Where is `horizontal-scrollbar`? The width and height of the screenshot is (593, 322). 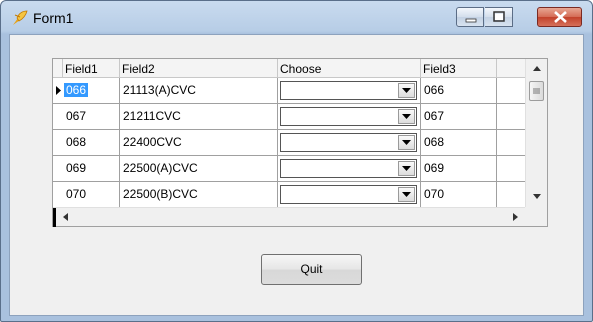 horizontal-scrollbar is located at coordinates (289, 217).